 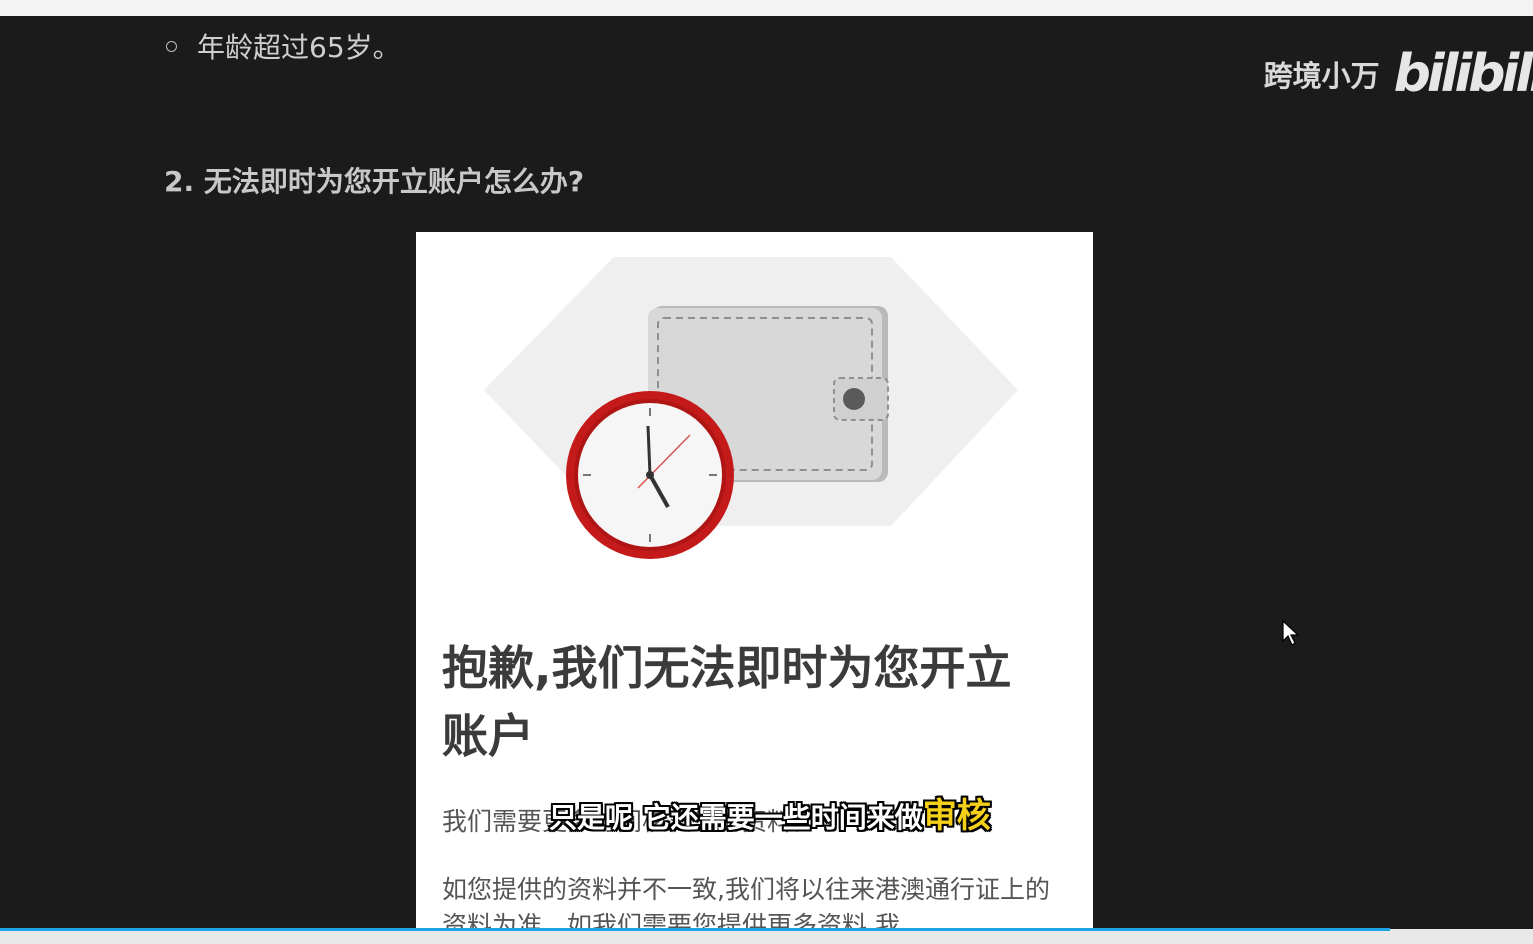 What do you see at coordinates (766, 8) in the screenshot?
I see `top-strip` at bounding box center [766, 8].